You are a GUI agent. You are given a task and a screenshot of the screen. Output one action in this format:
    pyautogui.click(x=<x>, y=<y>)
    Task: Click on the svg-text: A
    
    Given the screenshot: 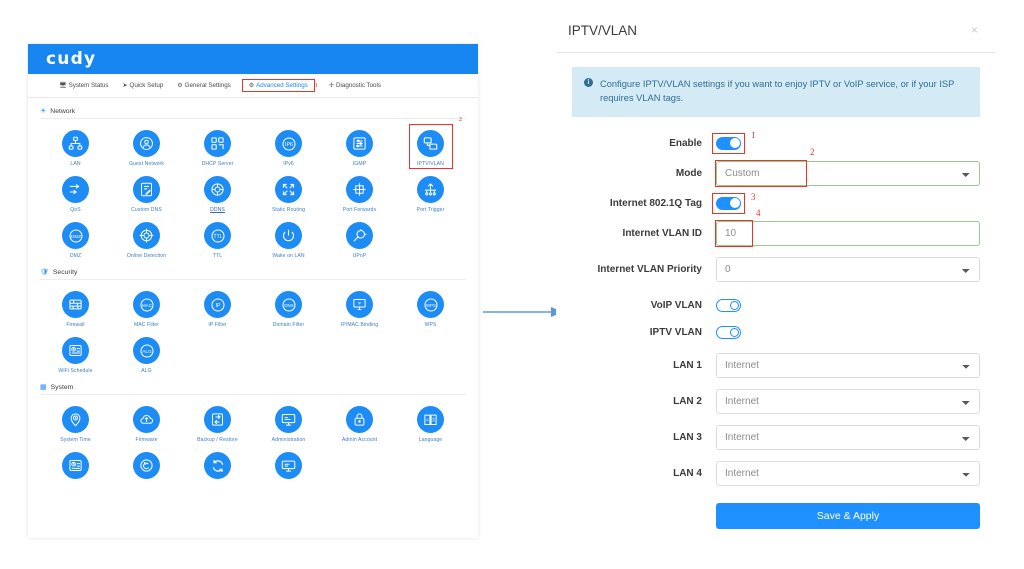 What is the action you would take?
    pyautogui.click(x=427, y=420)
    